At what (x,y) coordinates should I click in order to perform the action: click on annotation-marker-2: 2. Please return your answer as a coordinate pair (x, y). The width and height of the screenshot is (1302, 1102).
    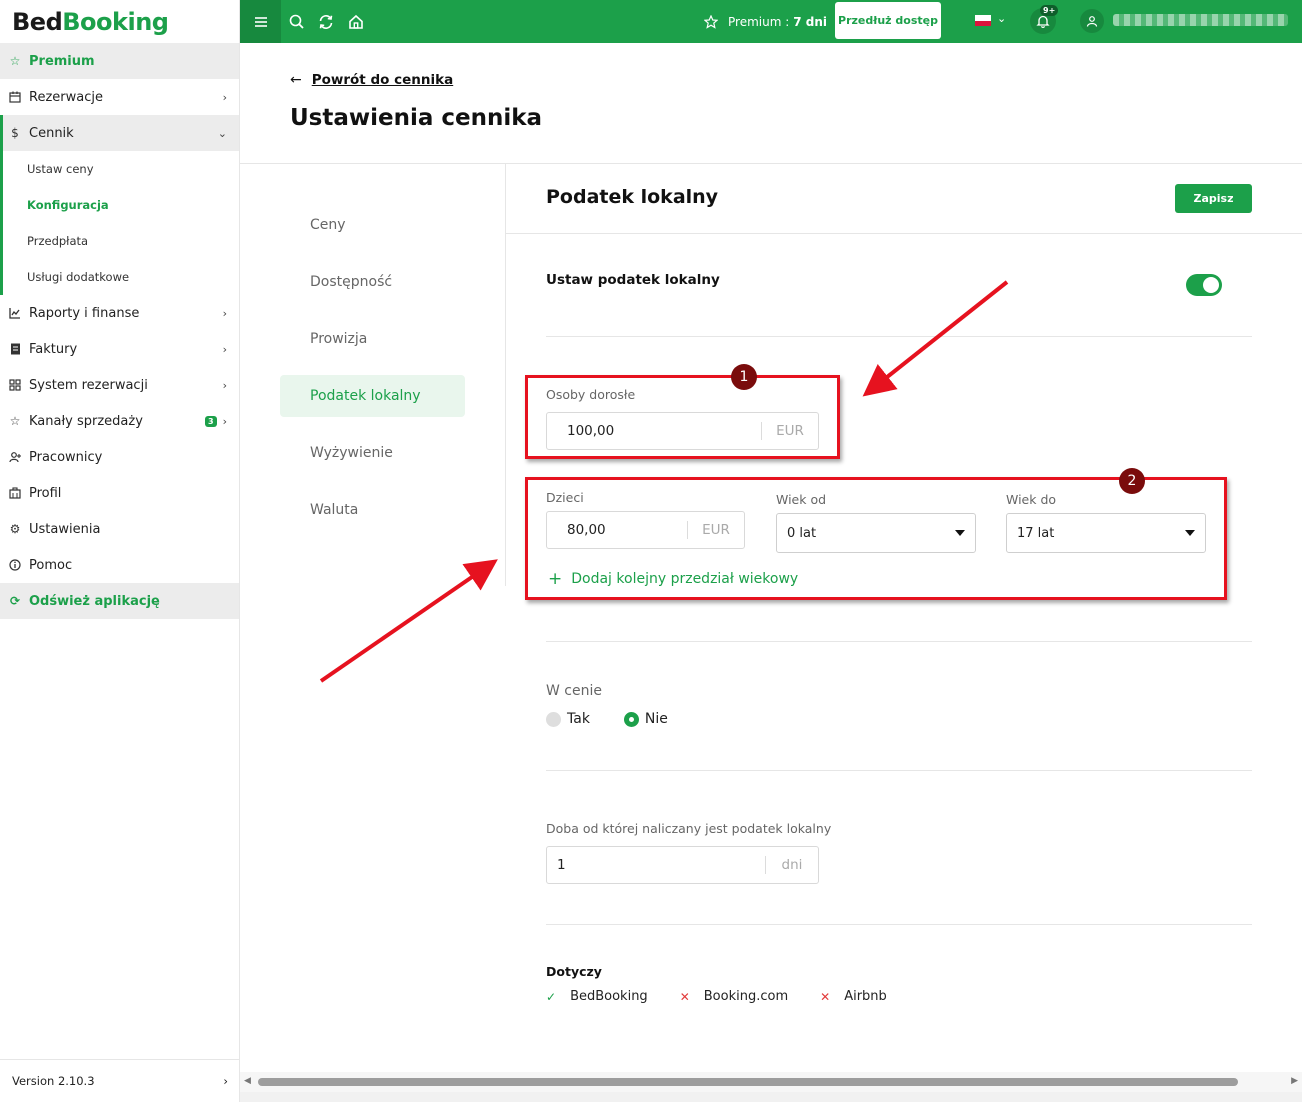
    Looking at the image, I should click on (1132, 481).